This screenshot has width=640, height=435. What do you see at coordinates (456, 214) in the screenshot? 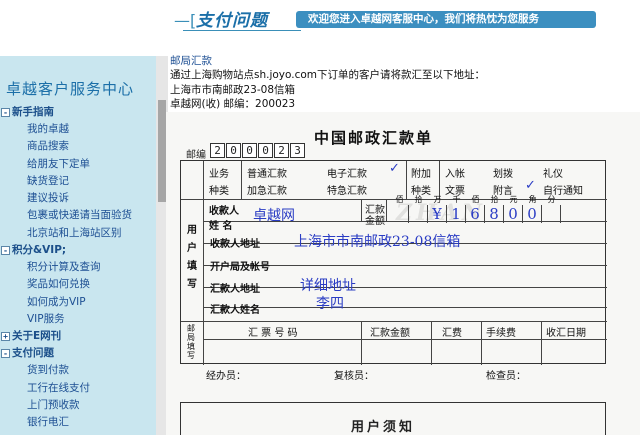
I see `amount-digit: 1` at bounding box center [456, 214].